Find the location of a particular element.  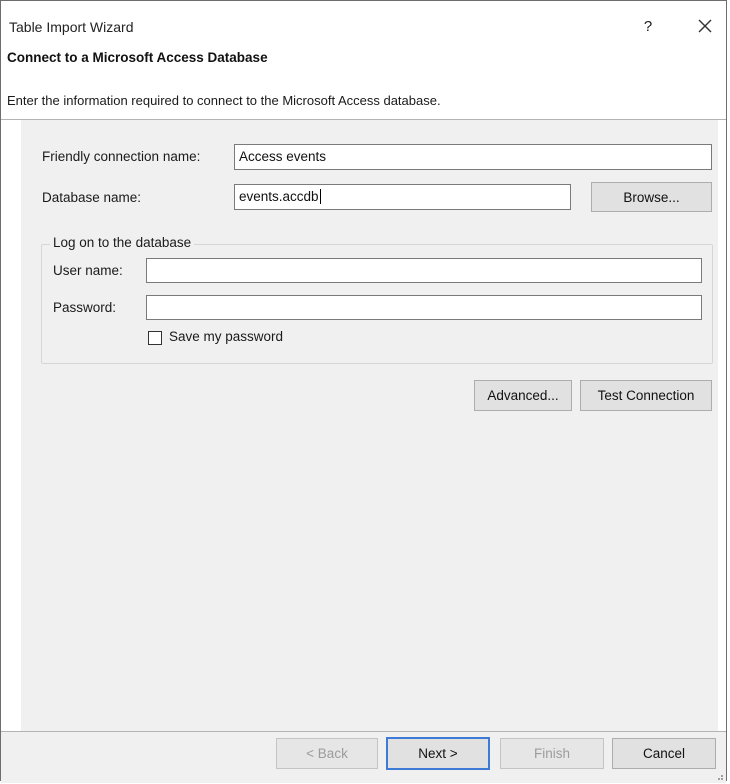

finish-button: Finish is located at coordinates (552, 753).